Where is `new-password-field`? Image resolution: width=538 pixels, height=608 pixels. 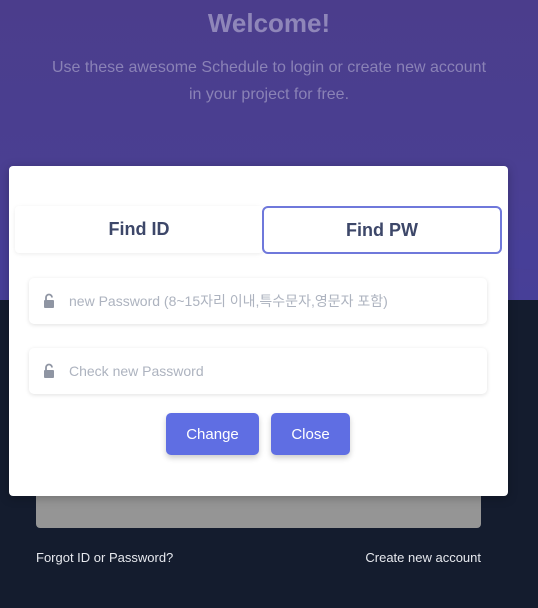
new-password-field is located at coordinates (258, 301).